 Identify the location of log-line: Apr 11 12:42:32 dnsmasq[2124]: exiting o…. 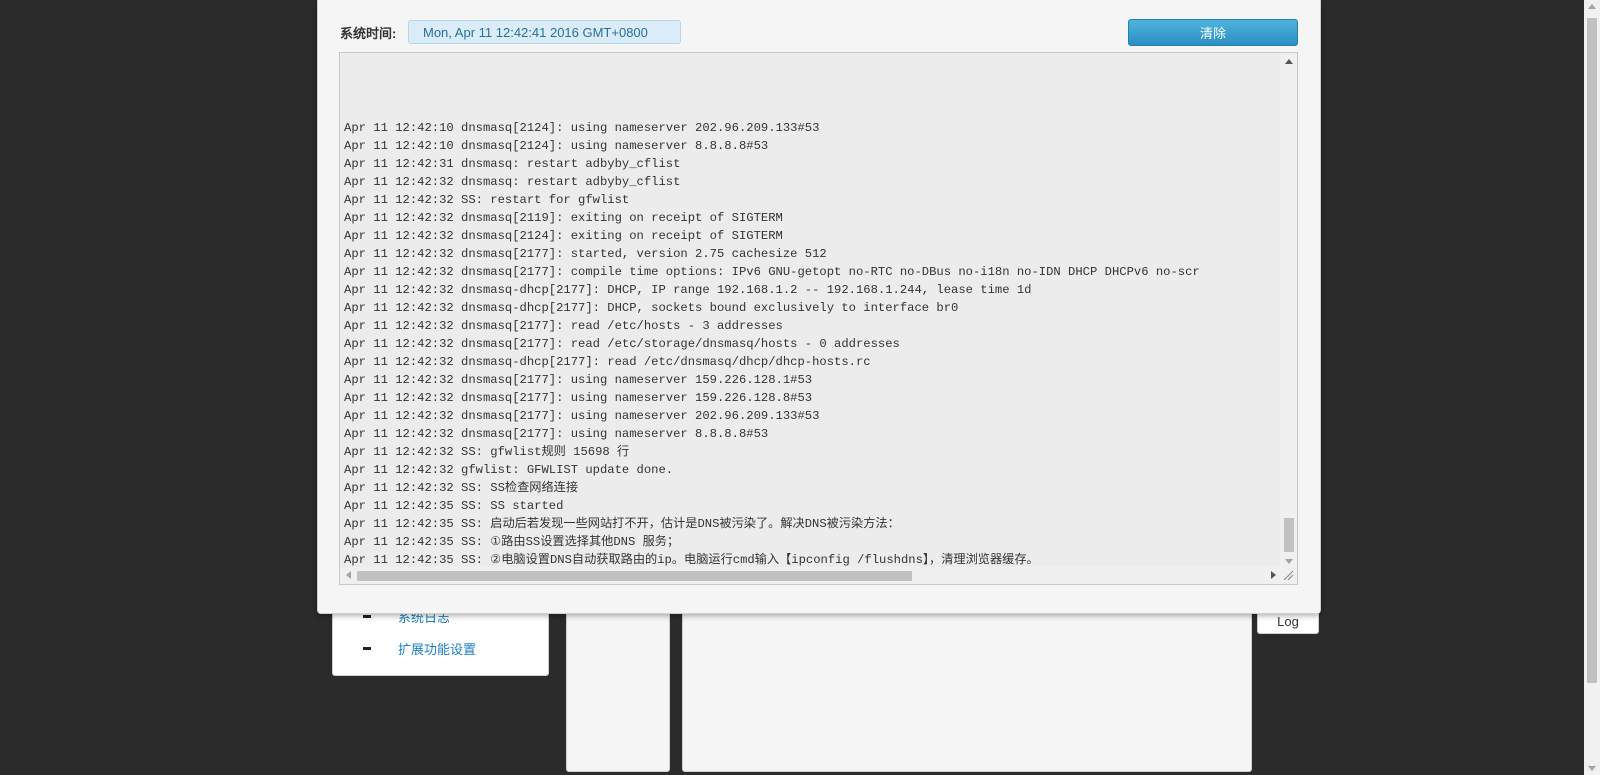
(563, 236).